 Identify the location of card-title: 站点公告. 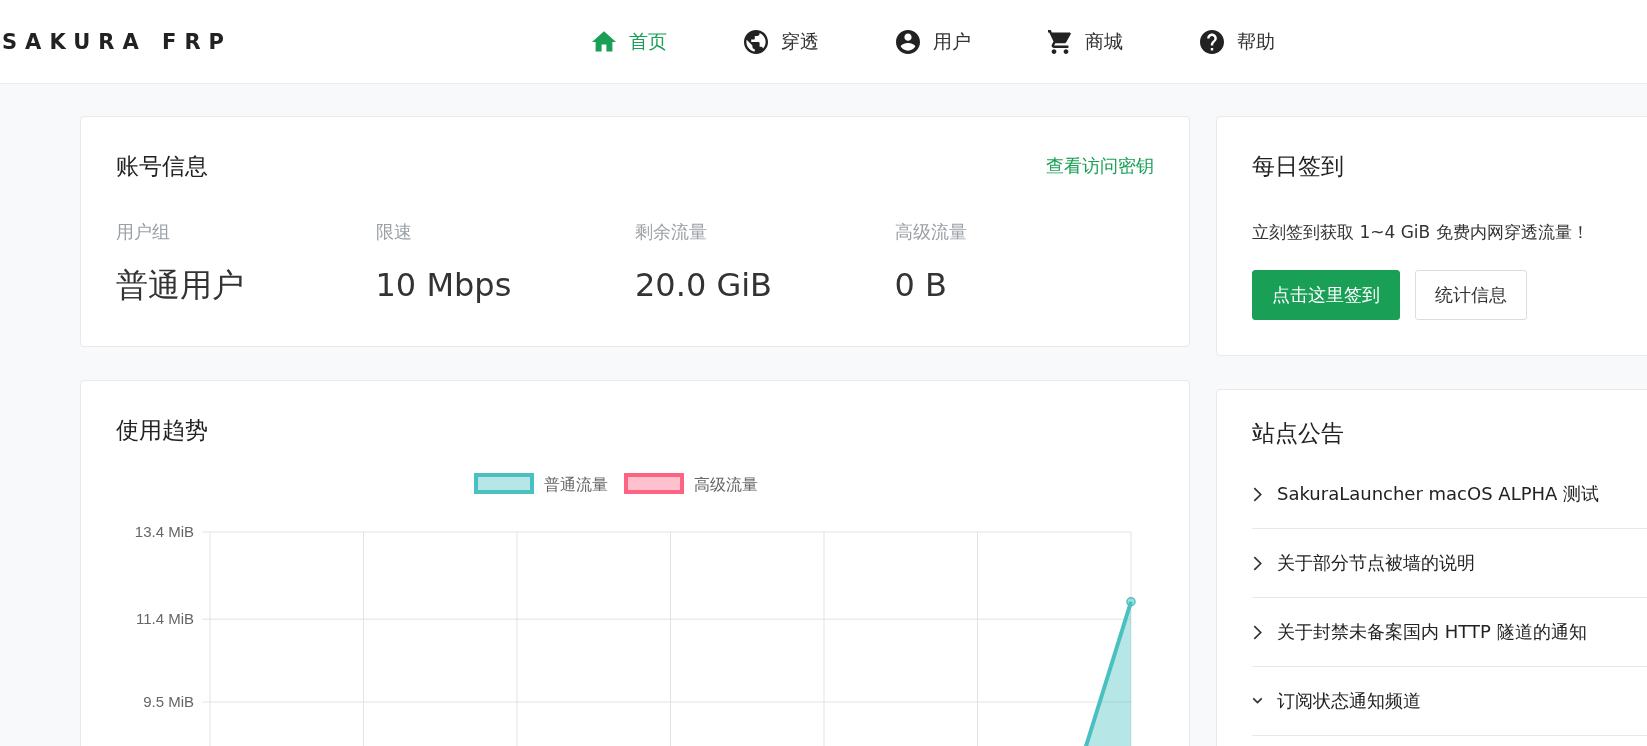
(1298, 433).